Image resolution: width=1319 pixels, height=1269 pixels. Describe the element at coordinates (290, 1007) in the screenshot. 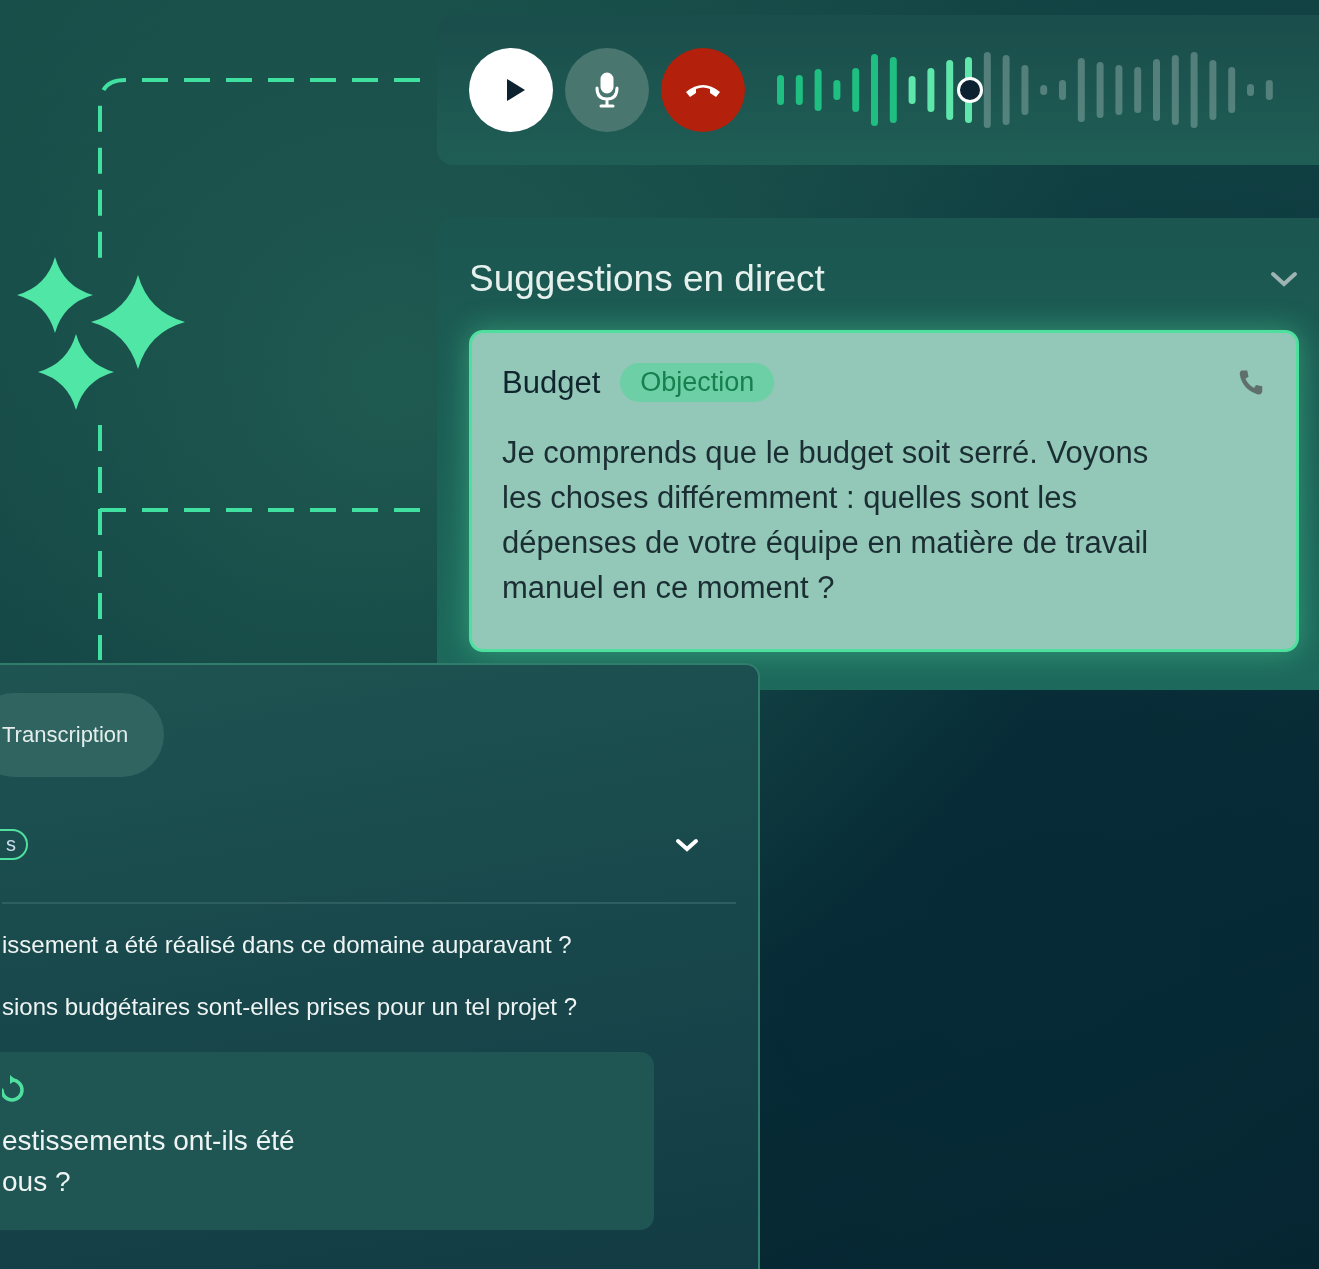

I see `question-text: sions budgétaires sont-elles prises pour un tel projet ?` at that location.